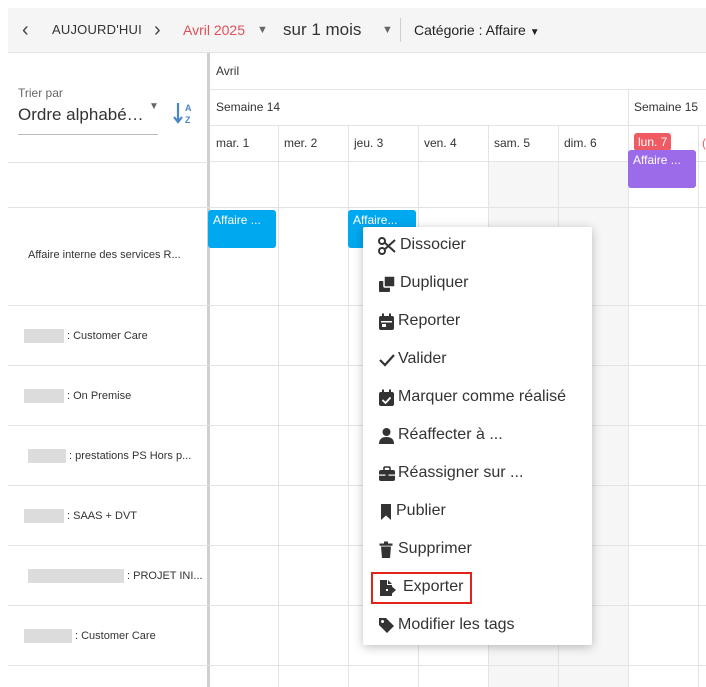 The image size is (706, 687). What do you see at coordinates (387, 283) in the screenshot?
I see `copy-icon` at bounding box center [387, 283].